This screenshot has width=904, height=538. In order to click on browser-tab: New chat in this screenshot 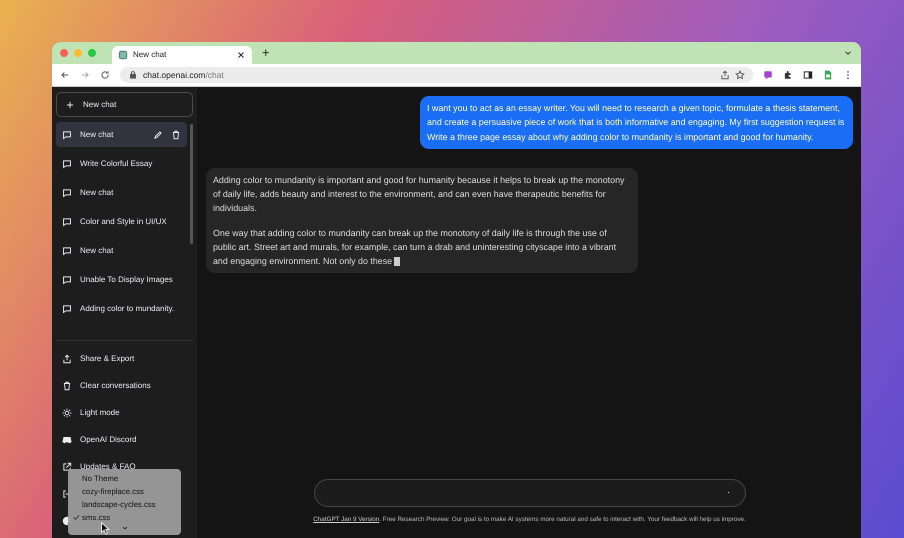, I will do `click(182, 55)`.